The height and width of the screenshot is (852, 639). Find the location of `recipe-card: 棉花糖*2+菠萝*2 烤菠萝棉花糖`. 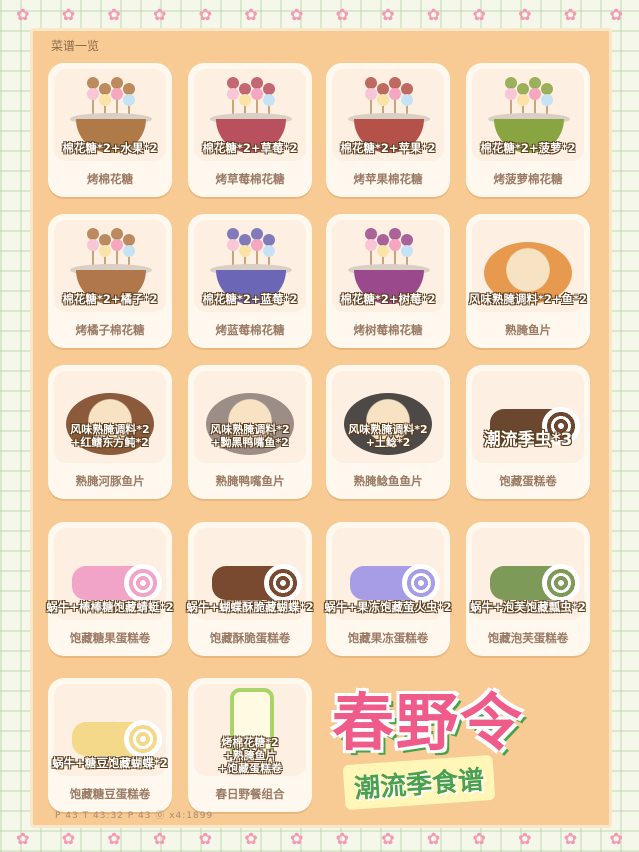

recipe-card: 棉花糖*2+菠萝*2 烤菠萝棉花糖 is located at coordinates (528, 130).